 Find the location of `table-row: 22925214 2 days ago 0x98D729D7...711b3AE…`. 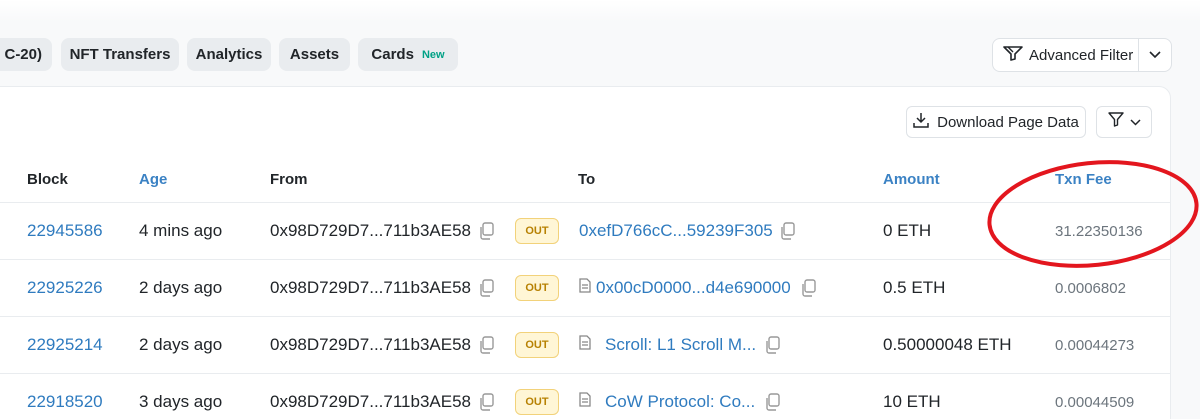

table-row: 22925214 2 days ago 0x98D729D7...711b3AE… is located at coordinates (585, 345).